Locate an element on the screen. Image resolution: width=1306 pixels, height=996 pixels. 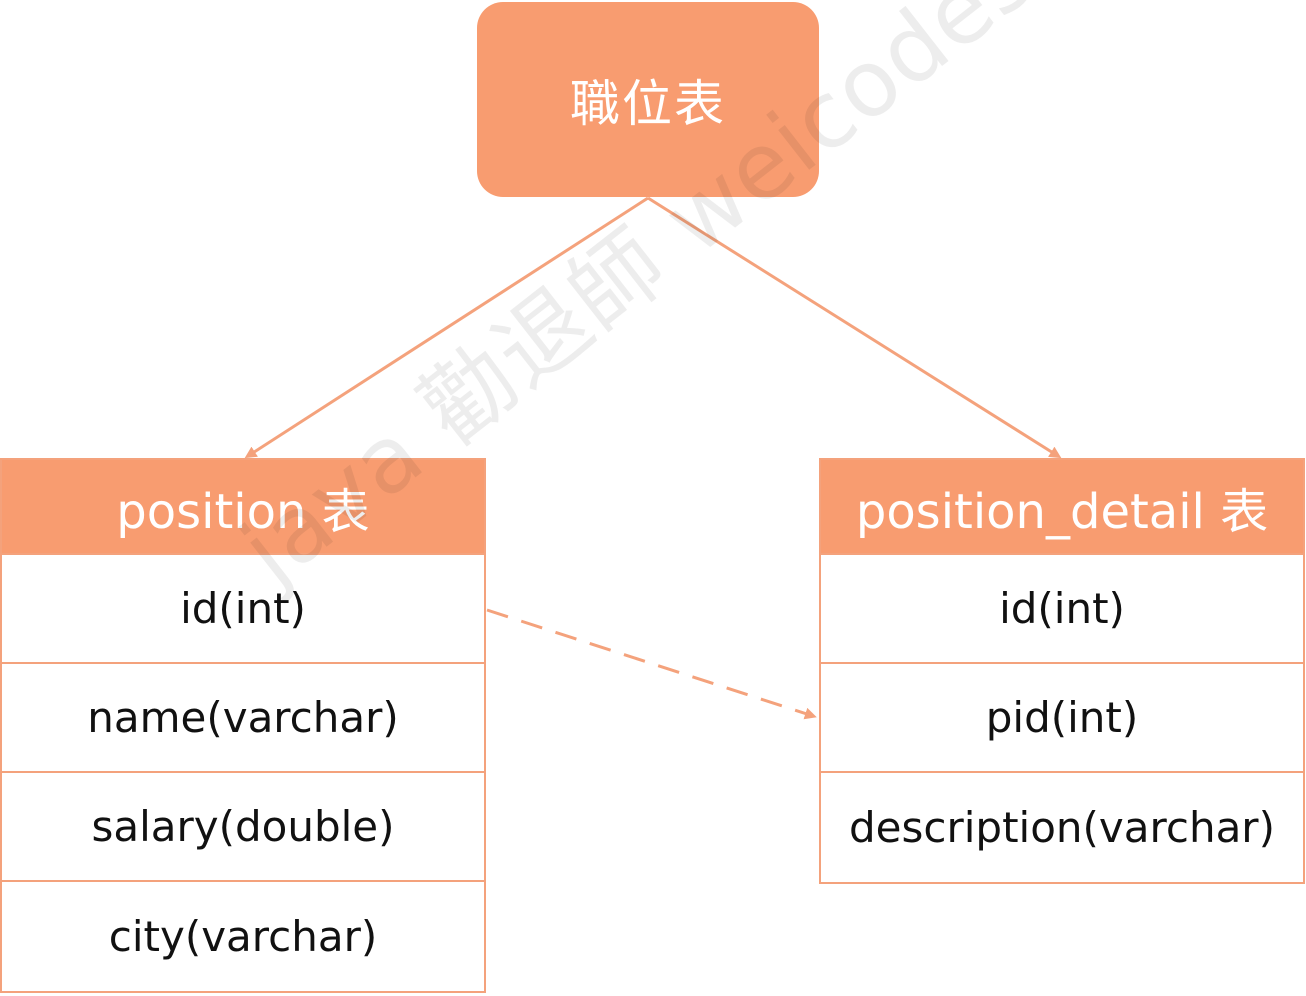
connector-root-to-position is located at coordinates (446, 327).